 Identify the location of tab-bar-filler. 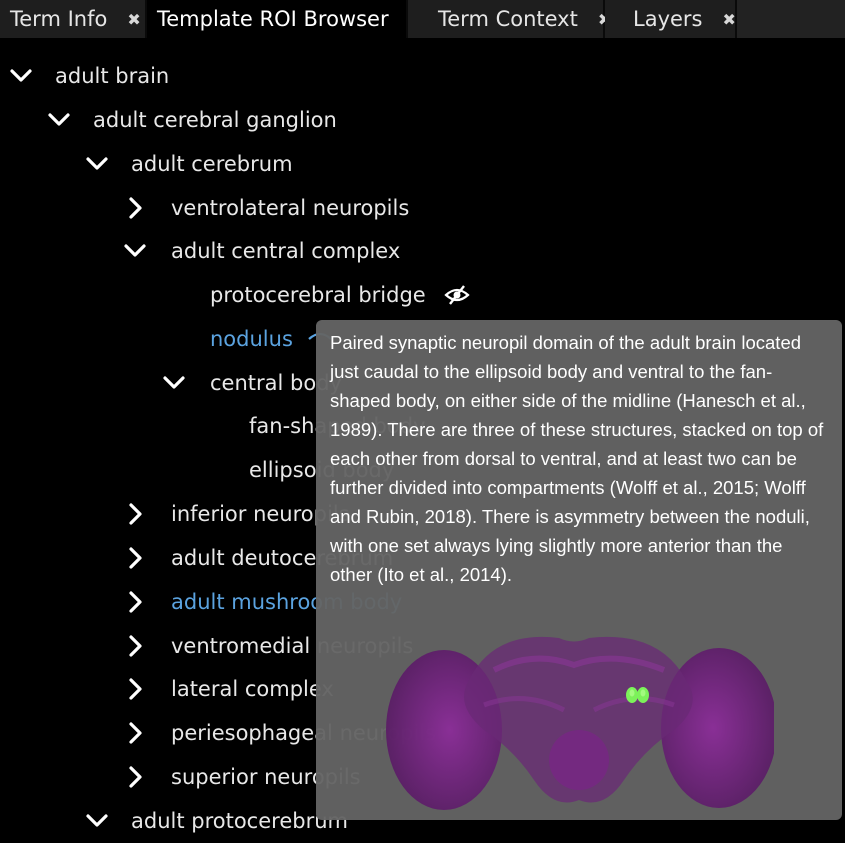
(791, 19).